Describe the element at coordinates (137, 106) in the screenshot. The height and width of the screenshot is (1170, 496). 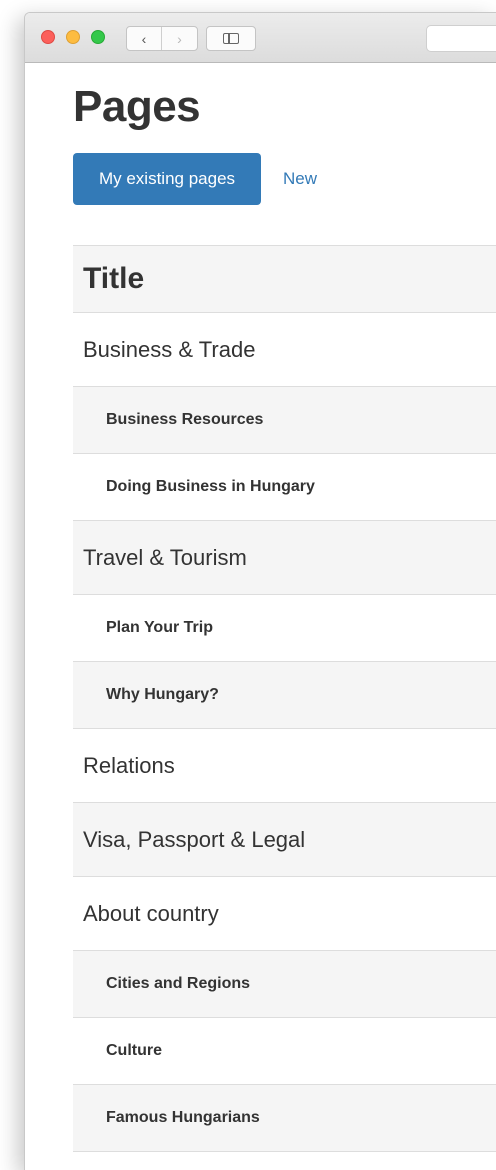
I see `page-title: Pages` at that location.